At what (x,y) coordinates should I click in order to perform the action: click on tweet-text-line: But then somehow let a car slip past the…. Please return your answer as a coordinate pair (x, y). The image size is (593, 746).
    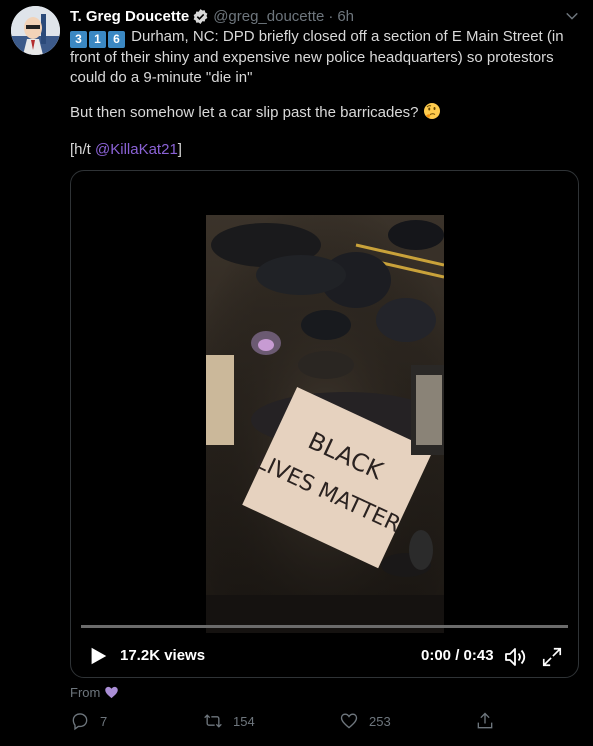
    Looking at the image, I should click on (244, 112).